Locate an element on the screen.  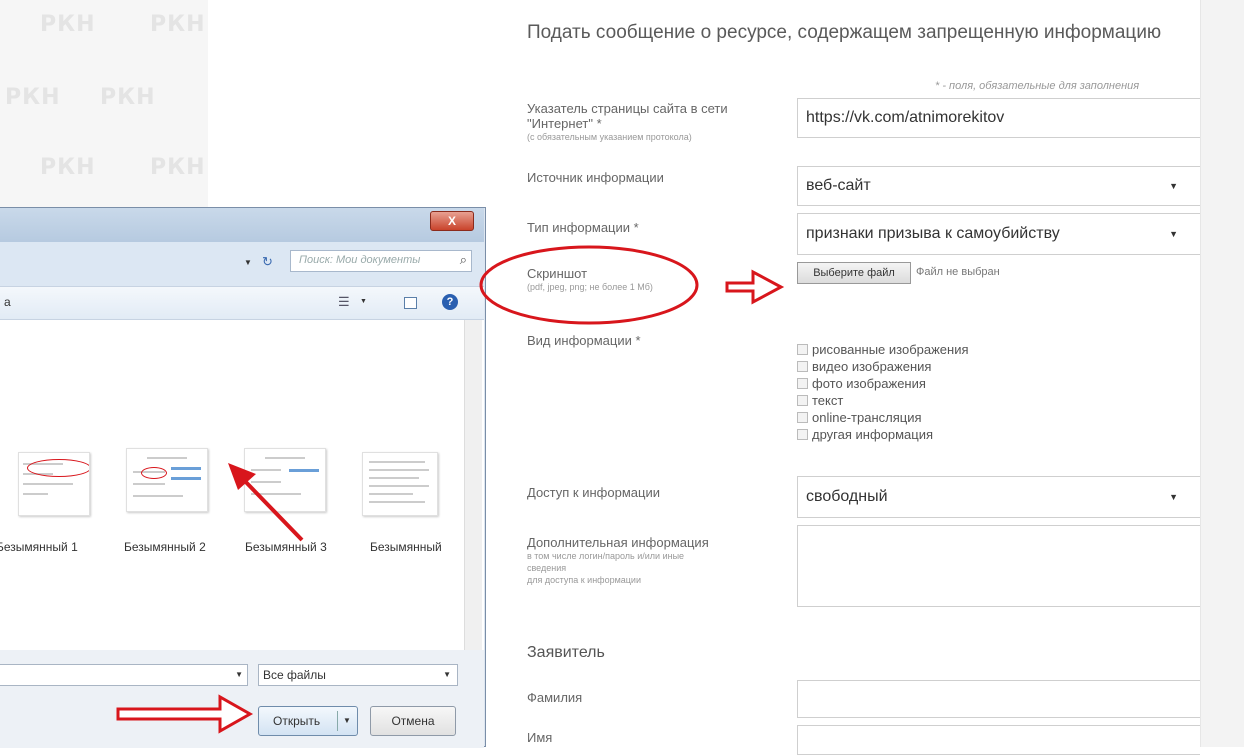
first-name-input is located at coordinates (998, 740).